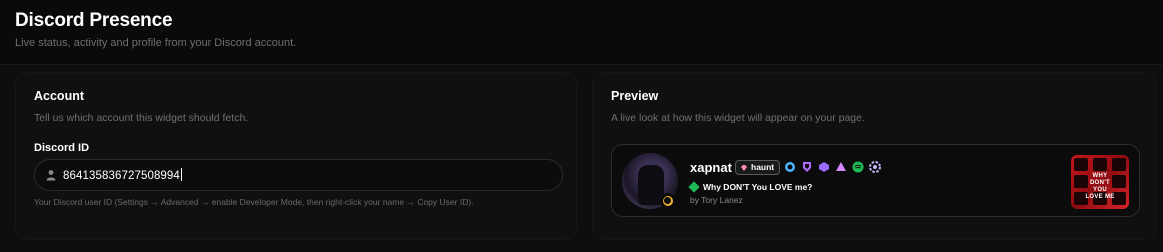 Image resolution: width=1163 pixels, height=252 pixels. I want to click on user-icon, so click(51, 175).